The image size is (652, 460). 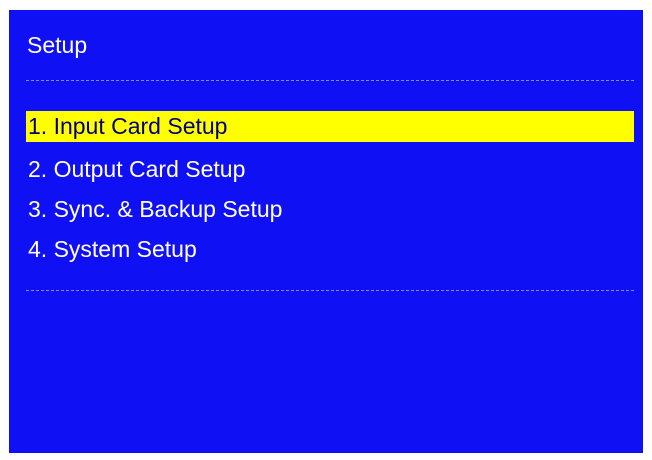 I want to click on page-title: Setup, so click(x=57, y=45).